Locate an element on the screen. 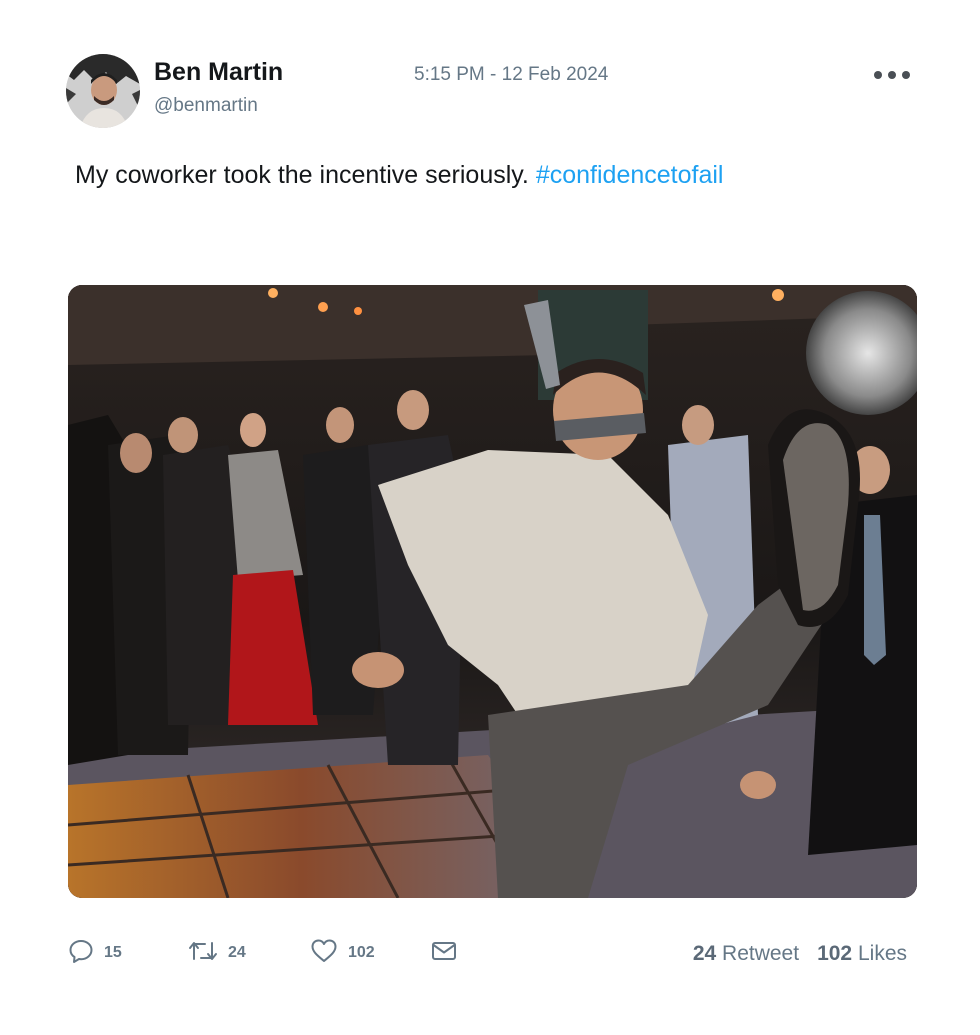 This screenshot has height=1035, width=980. message-button is located at coordinates (444, 953).